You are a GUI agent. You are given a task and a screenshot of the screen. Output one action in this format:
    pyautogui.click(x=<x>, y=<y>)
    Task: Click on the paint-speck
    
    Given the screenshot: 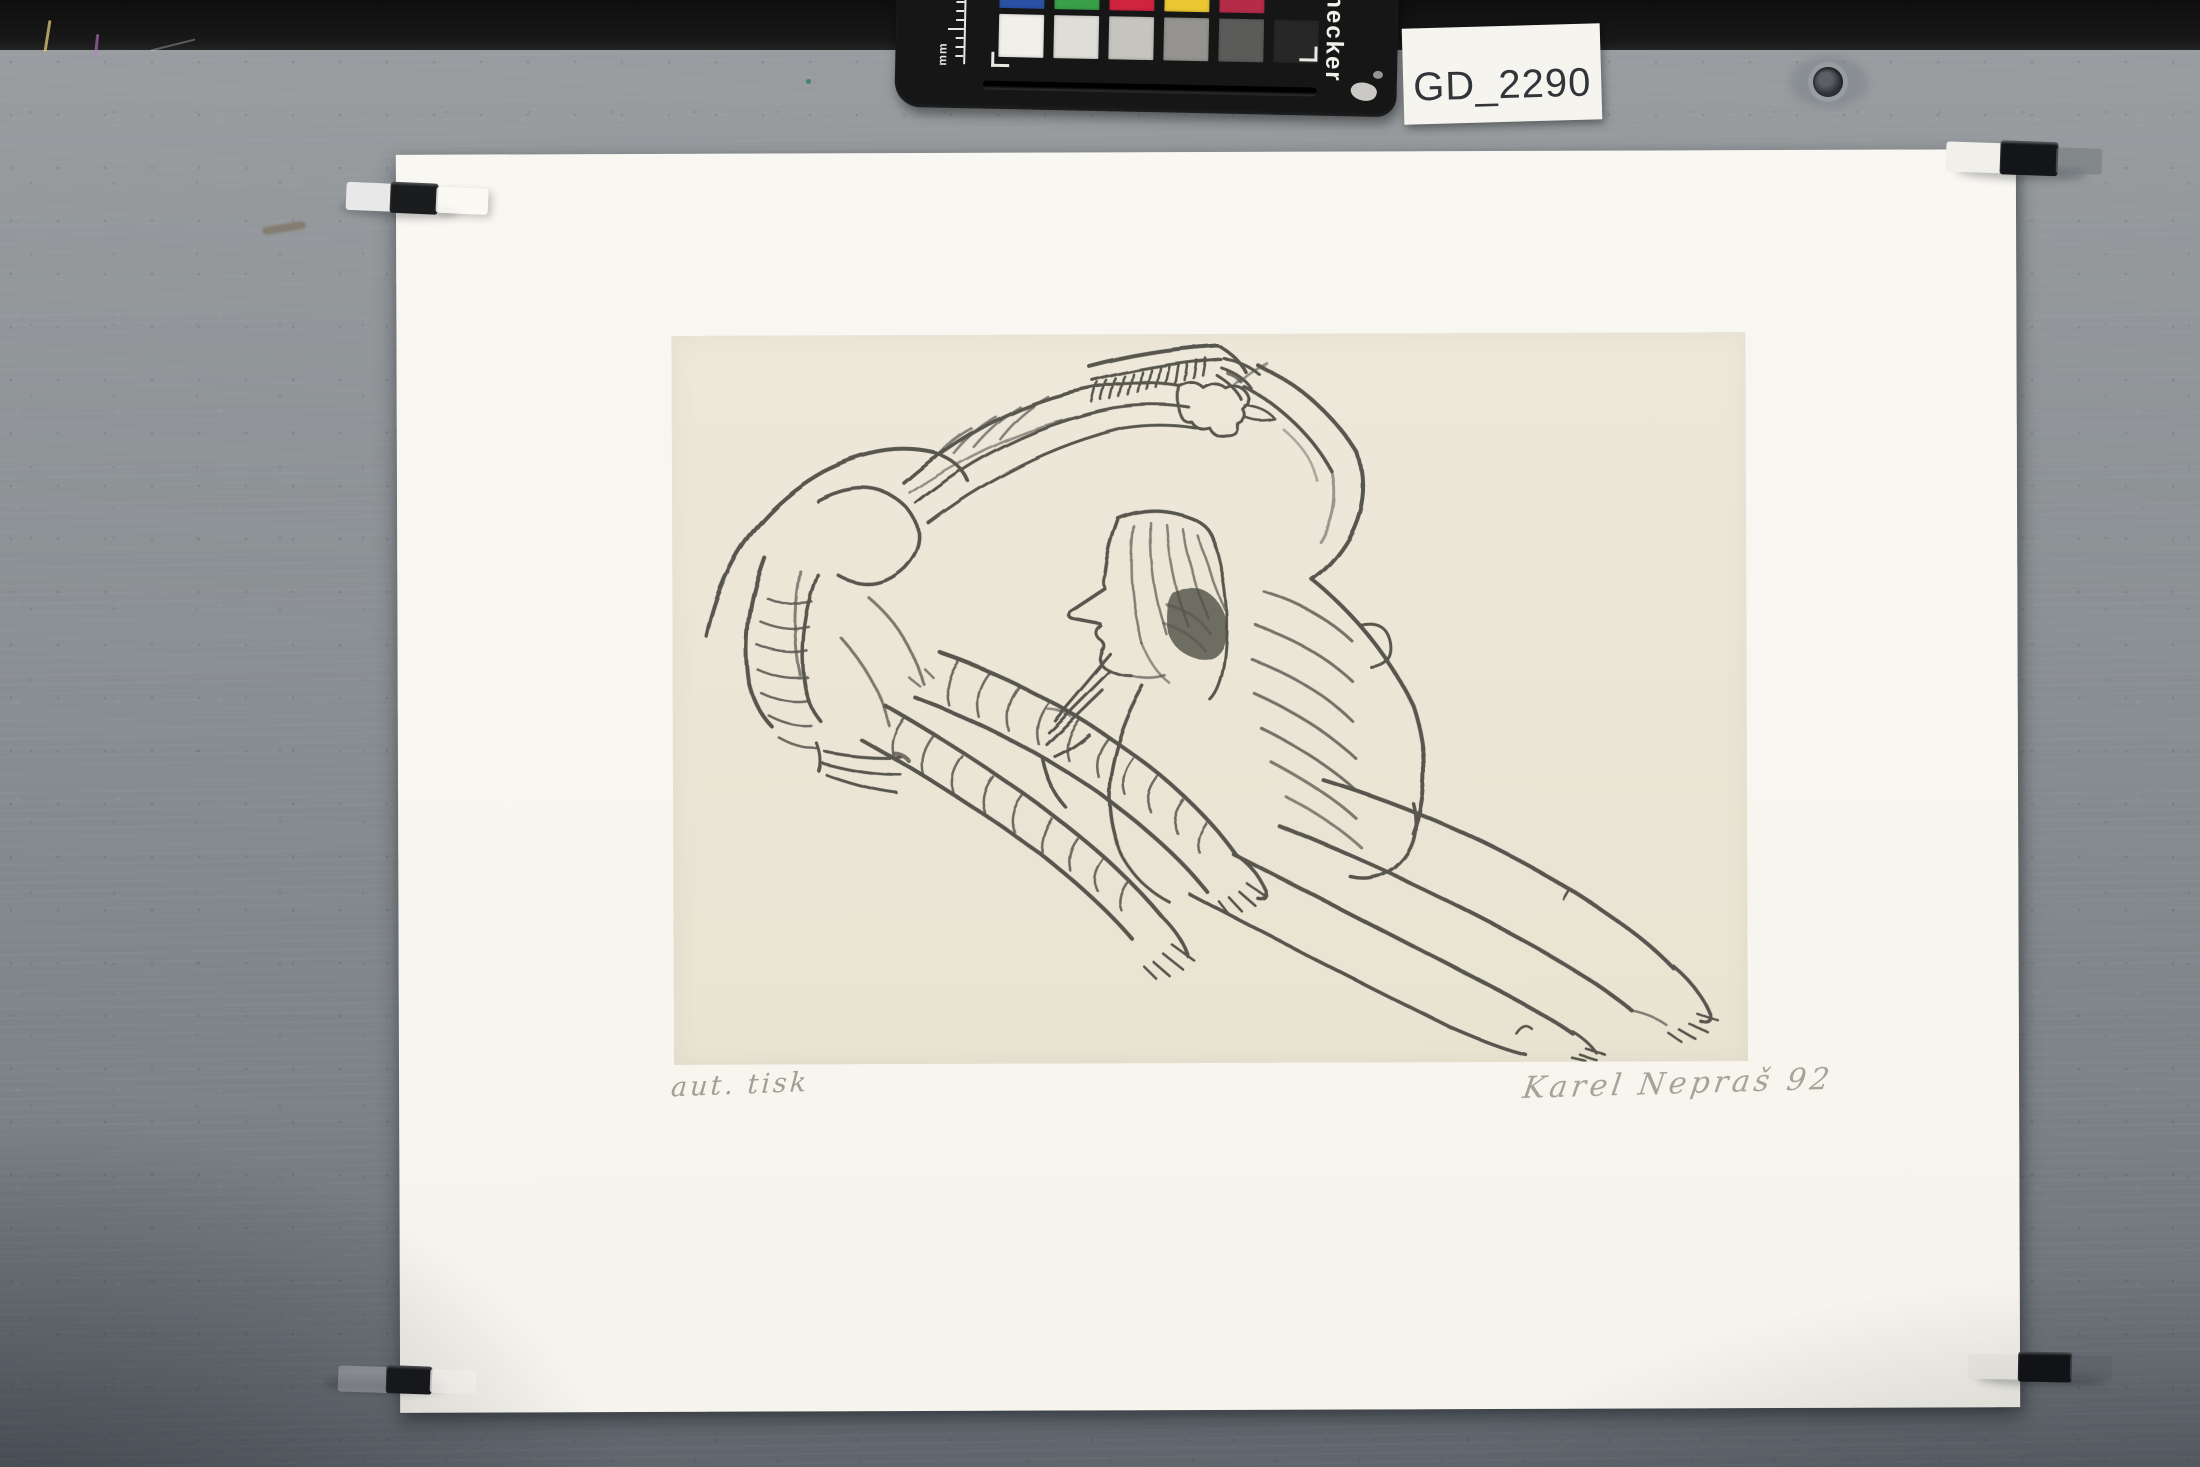 What is the action you would take?
    pyautogui.click(x=808, y=81)
    